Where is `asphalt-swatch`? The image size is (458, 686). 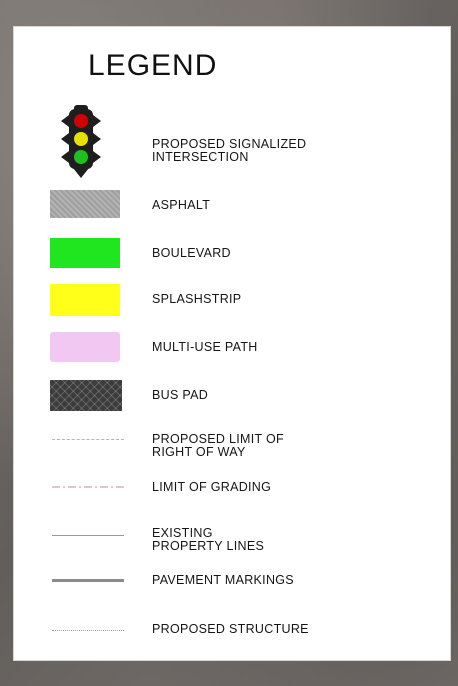
asphalt-swatch is located at coordinates (85, 204).